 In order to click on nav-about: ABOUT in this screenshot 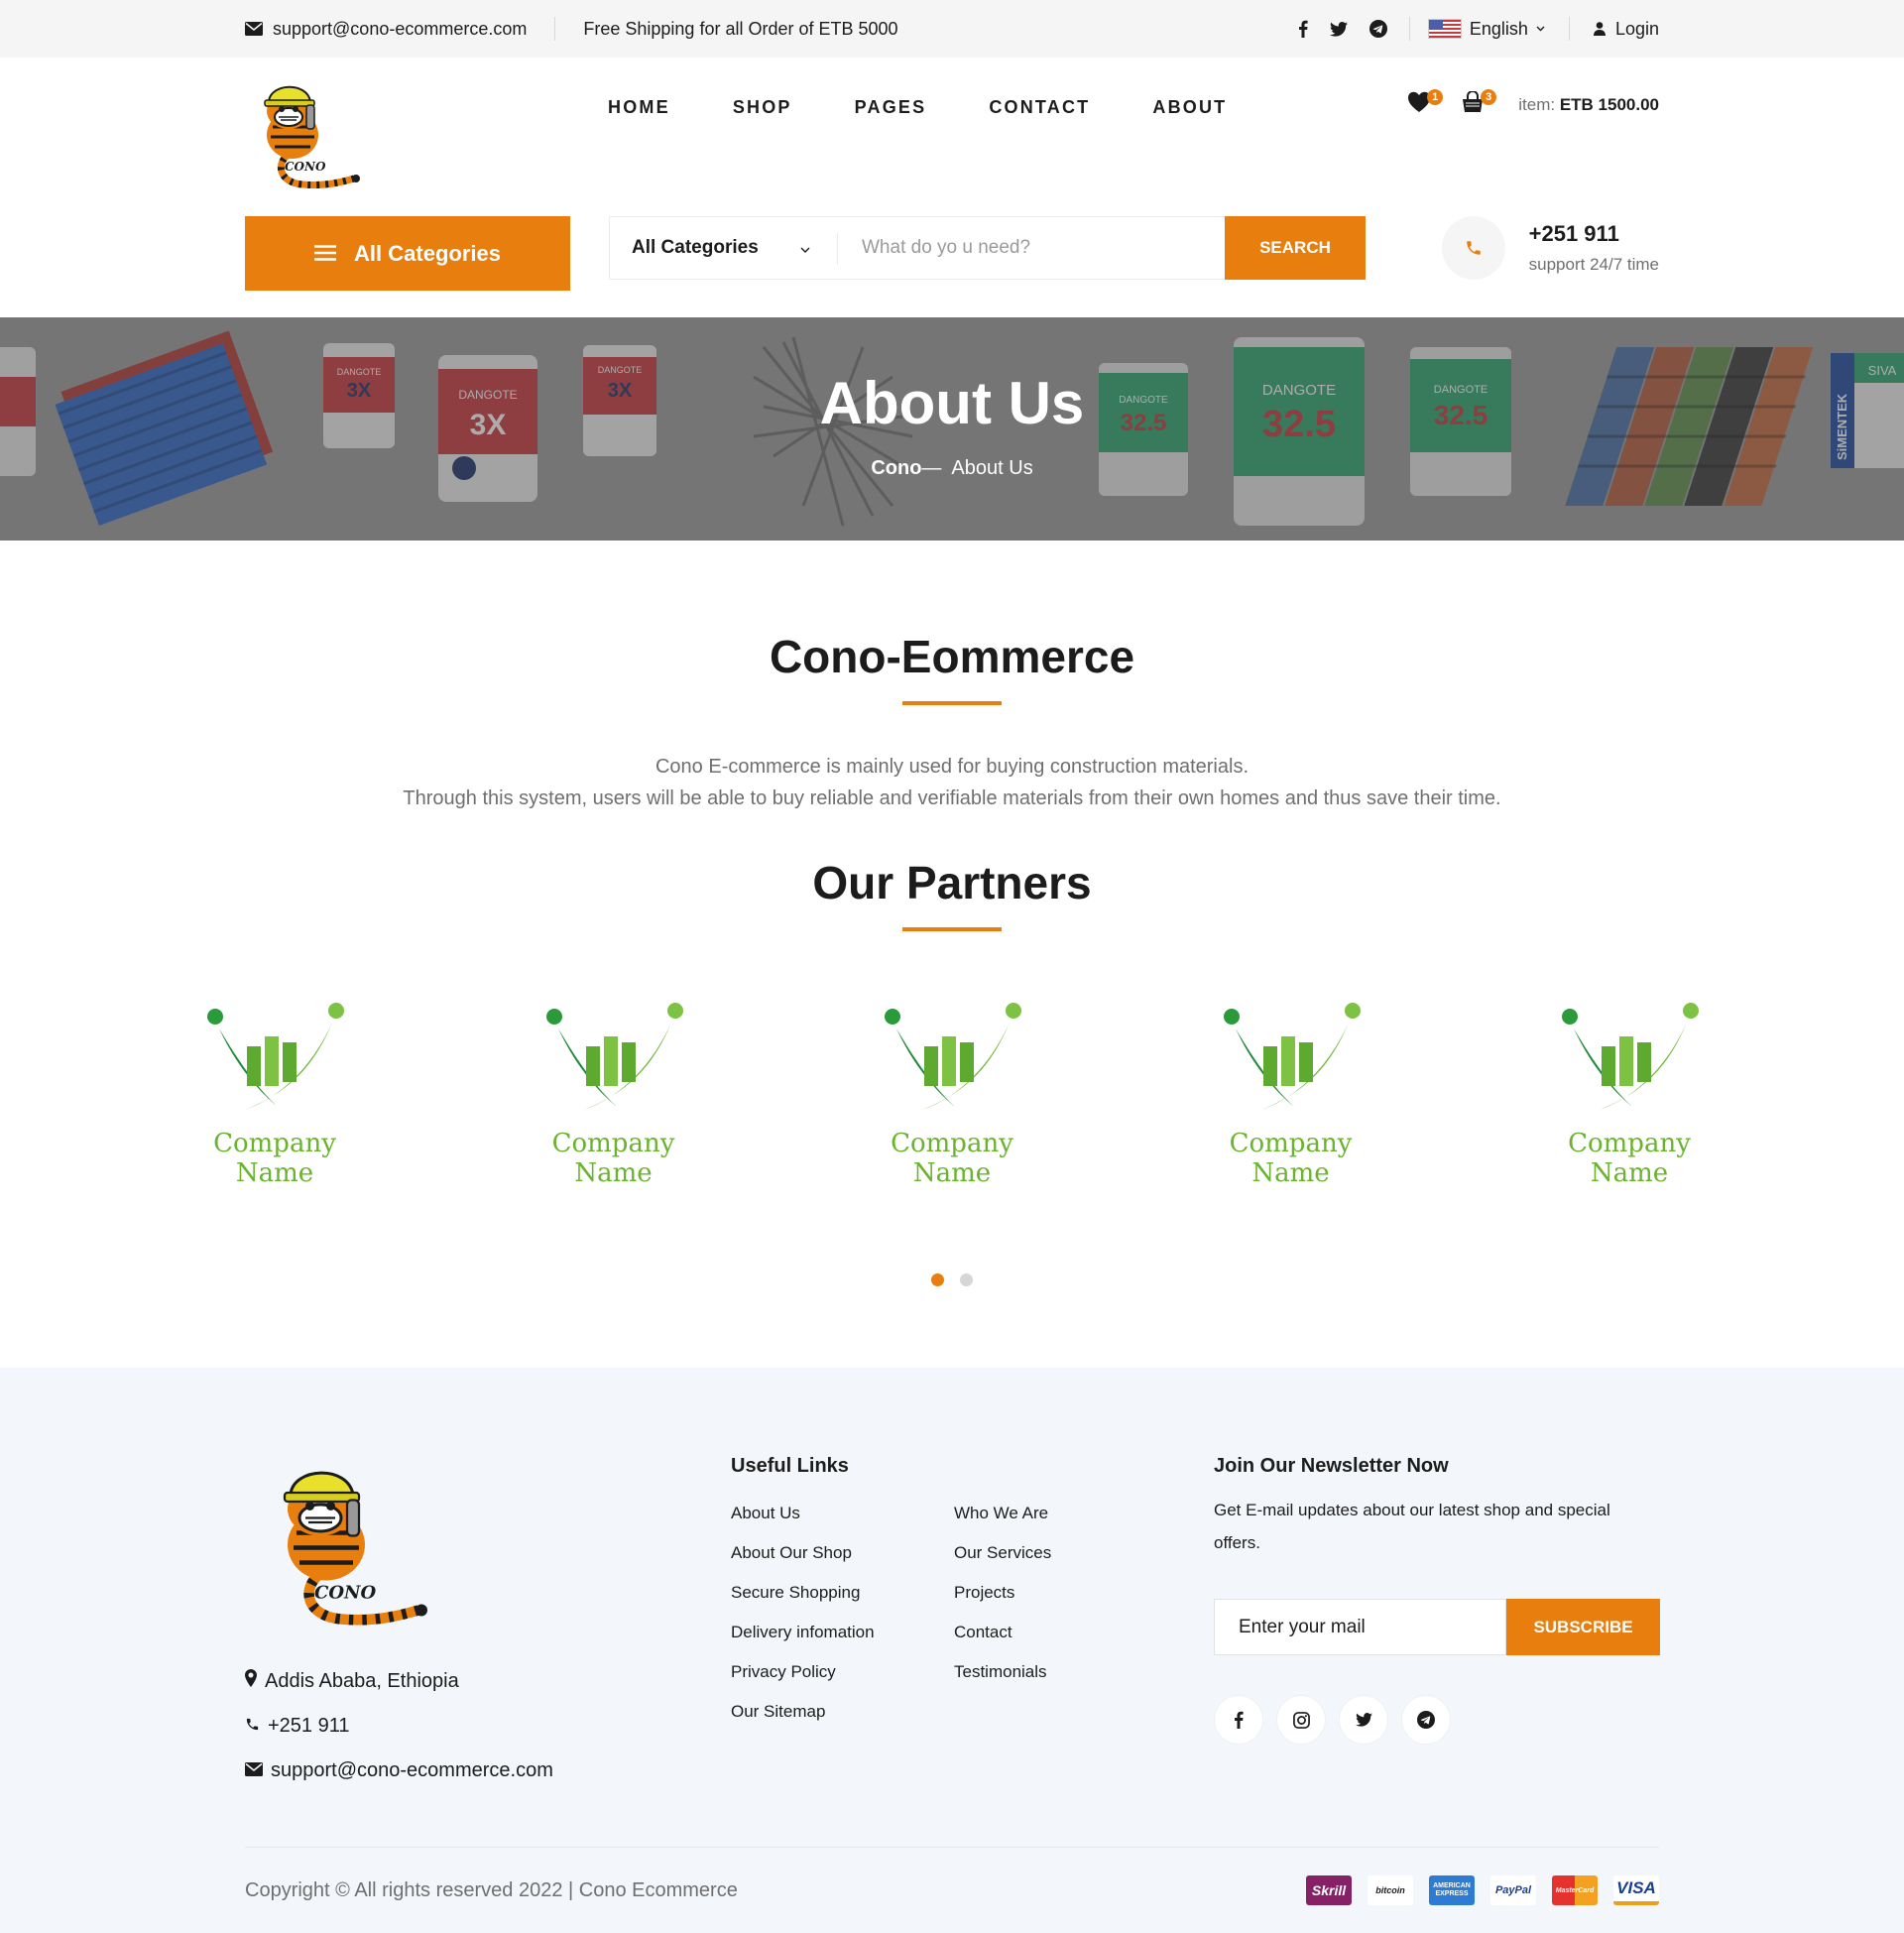, I will do `click(1189, 107)`.